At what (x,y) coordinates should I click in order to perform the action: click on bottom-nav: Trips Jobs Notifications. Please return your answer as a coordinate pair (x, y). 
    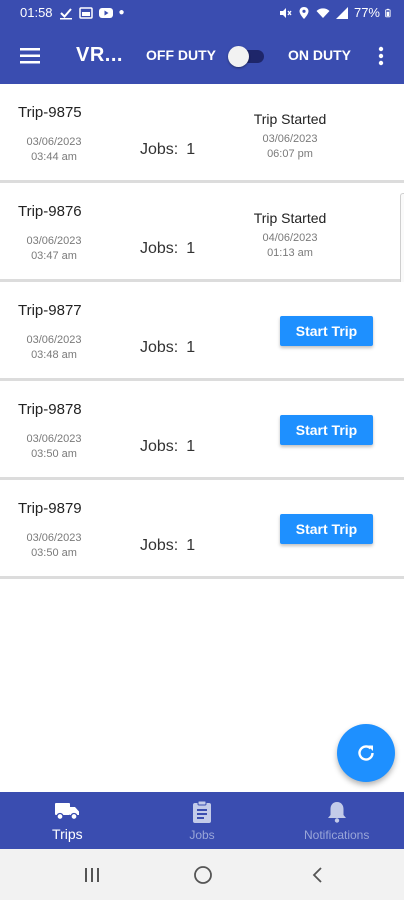
    Looking at the image, I should click on (202, 820).